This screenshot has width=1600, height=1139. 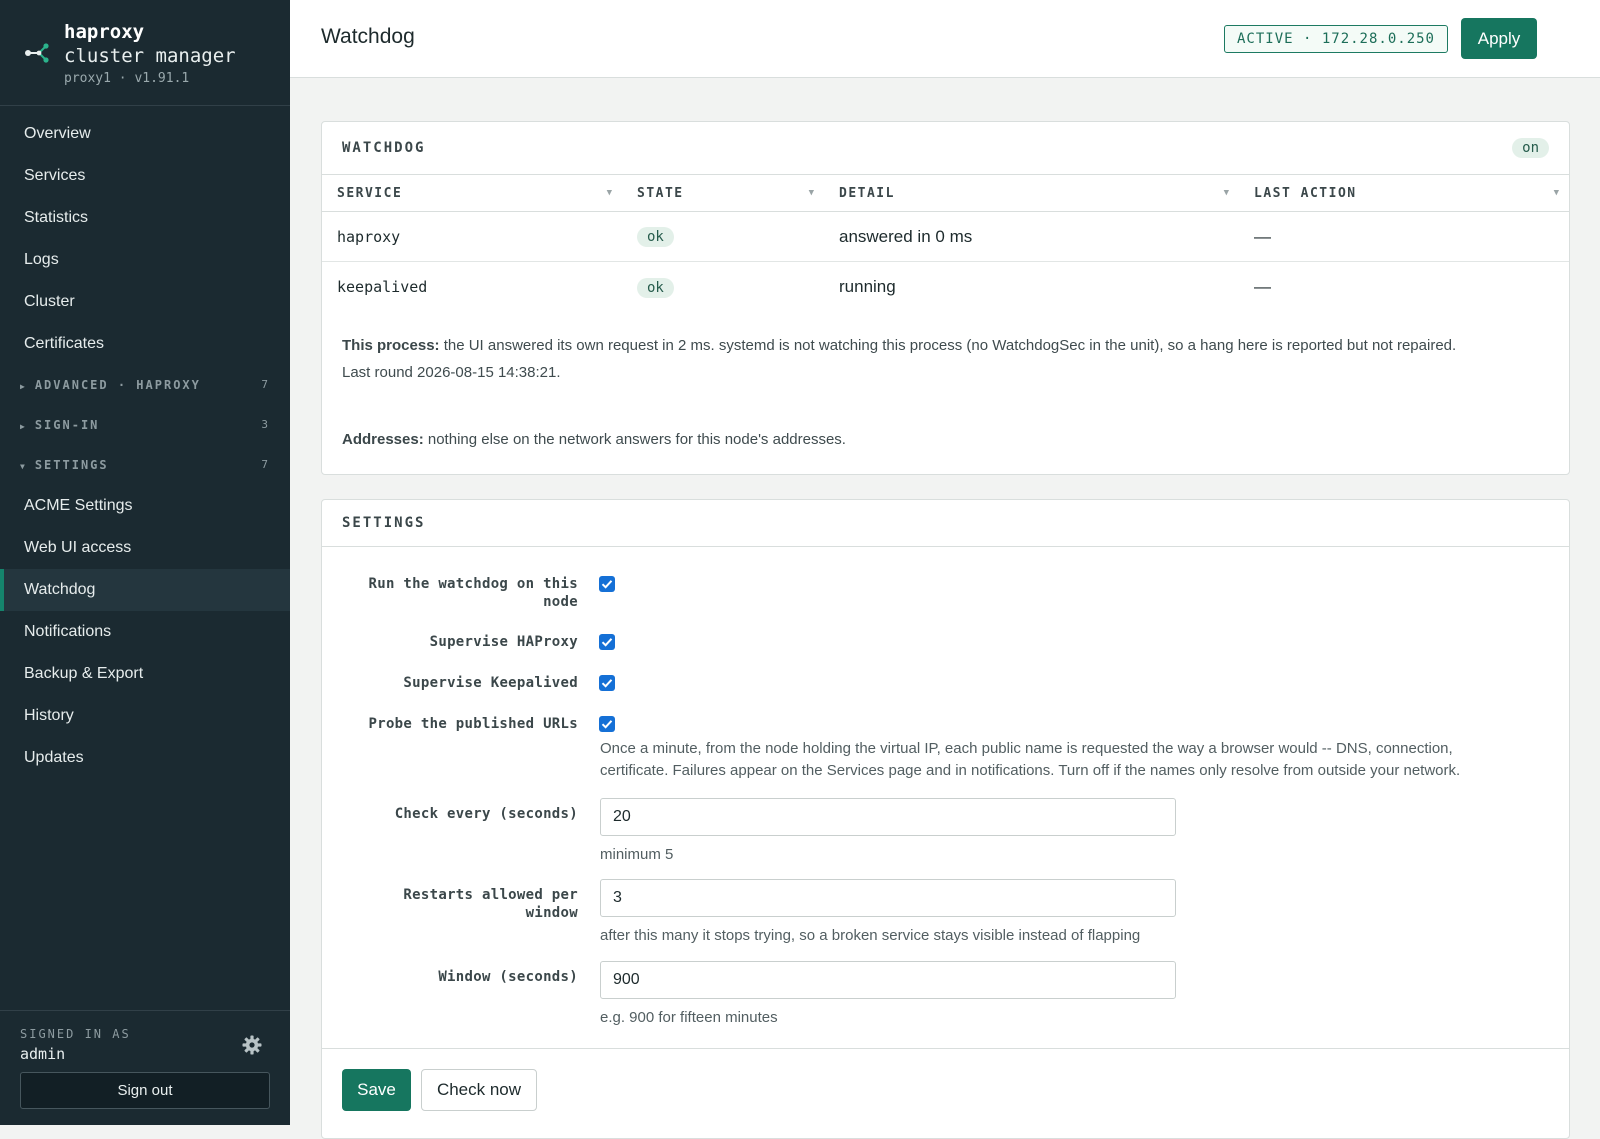 What do you see at coordinates (22, 466) in the screenshot?
I see `caret-down-icon: ▼` at bounding box center [22, 466].